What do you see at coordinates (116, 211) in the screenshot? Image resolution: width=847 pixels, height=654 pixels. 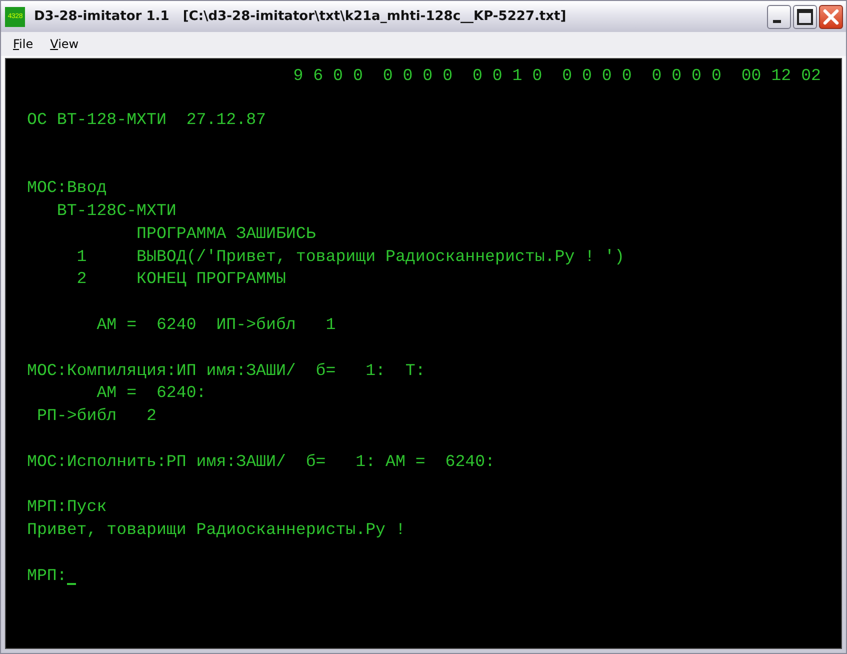 I see `terminal-line: ВТ-128С-МХТИ` at bounding box center [116, 211].